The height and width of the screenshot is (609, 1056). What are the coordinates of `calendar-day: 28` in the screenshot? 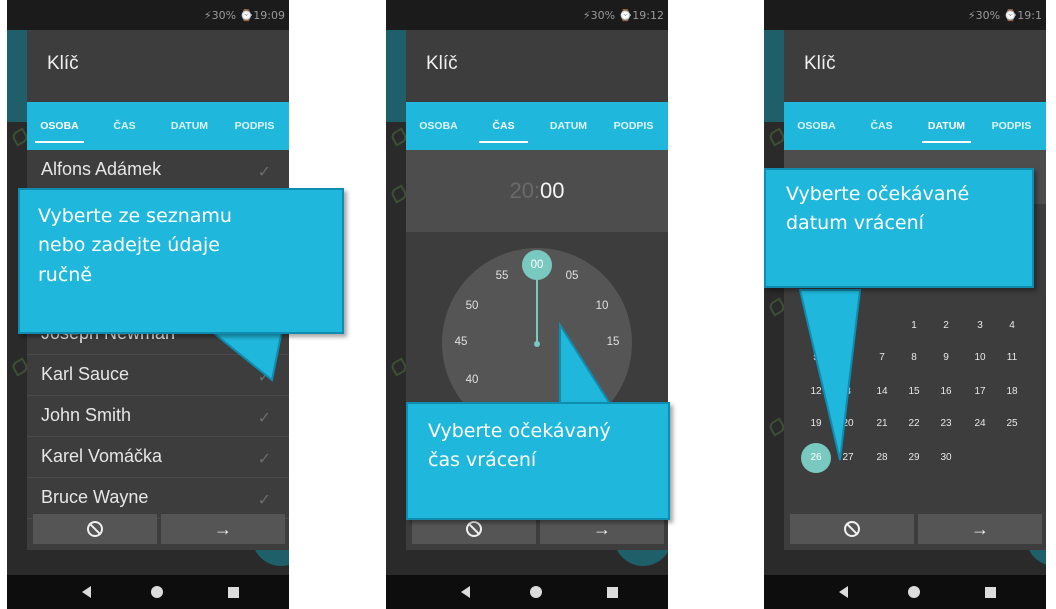 It's located at (882, 457).